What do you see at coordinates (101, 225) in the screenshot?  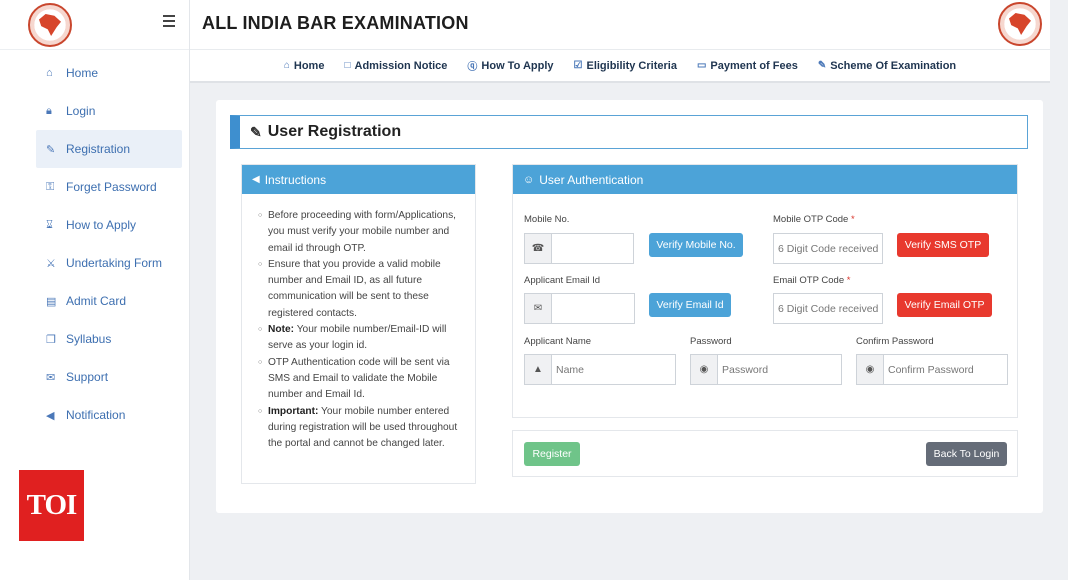 I see `sidebar-item-label: How to Apply` at bounding box center [101, 225].